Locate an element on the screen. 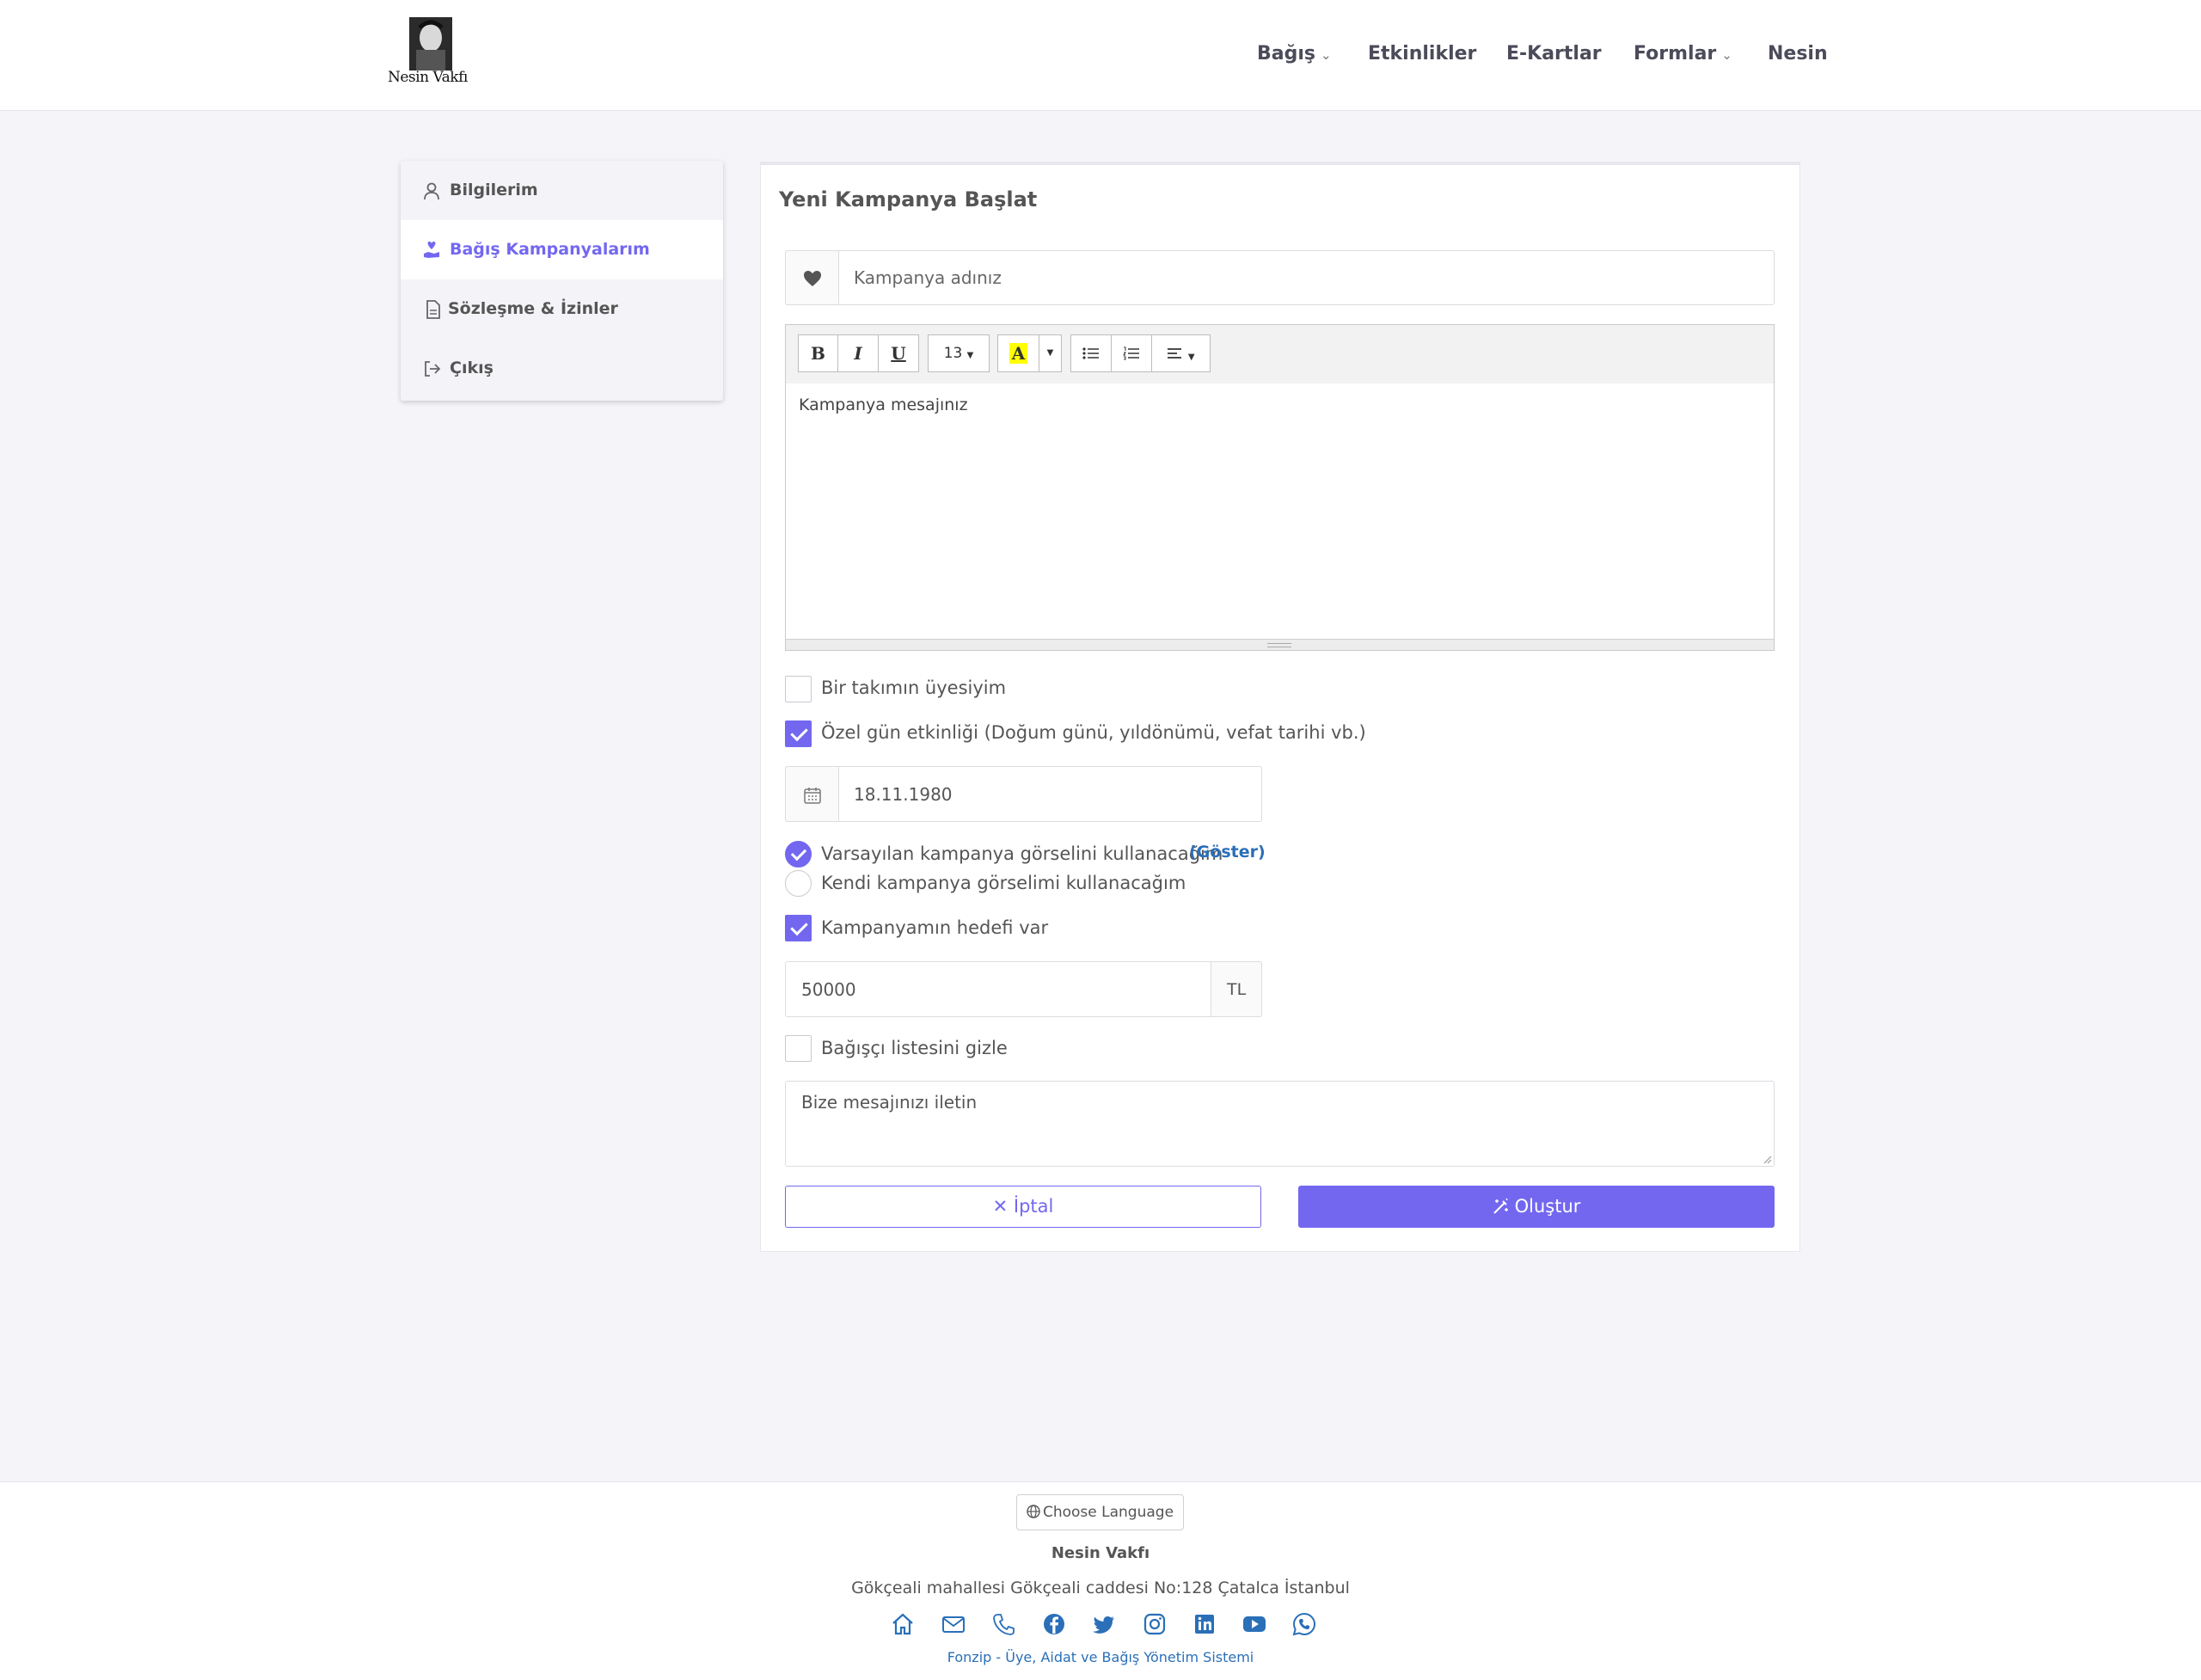 This screenshot has height=1680, width=2201. editor-content: Kampanya mesajınız is located at coordinates (884, 405).